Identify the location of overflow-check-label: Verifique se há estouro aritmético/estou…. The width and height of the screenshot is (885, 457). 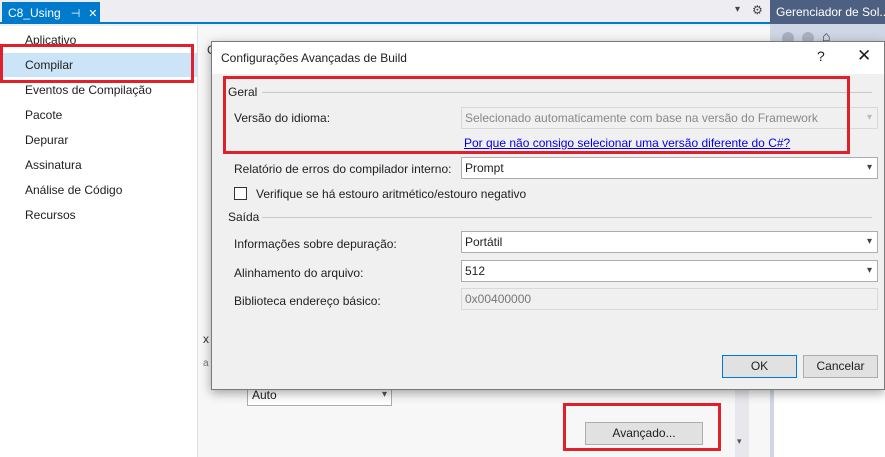
(391, 194).